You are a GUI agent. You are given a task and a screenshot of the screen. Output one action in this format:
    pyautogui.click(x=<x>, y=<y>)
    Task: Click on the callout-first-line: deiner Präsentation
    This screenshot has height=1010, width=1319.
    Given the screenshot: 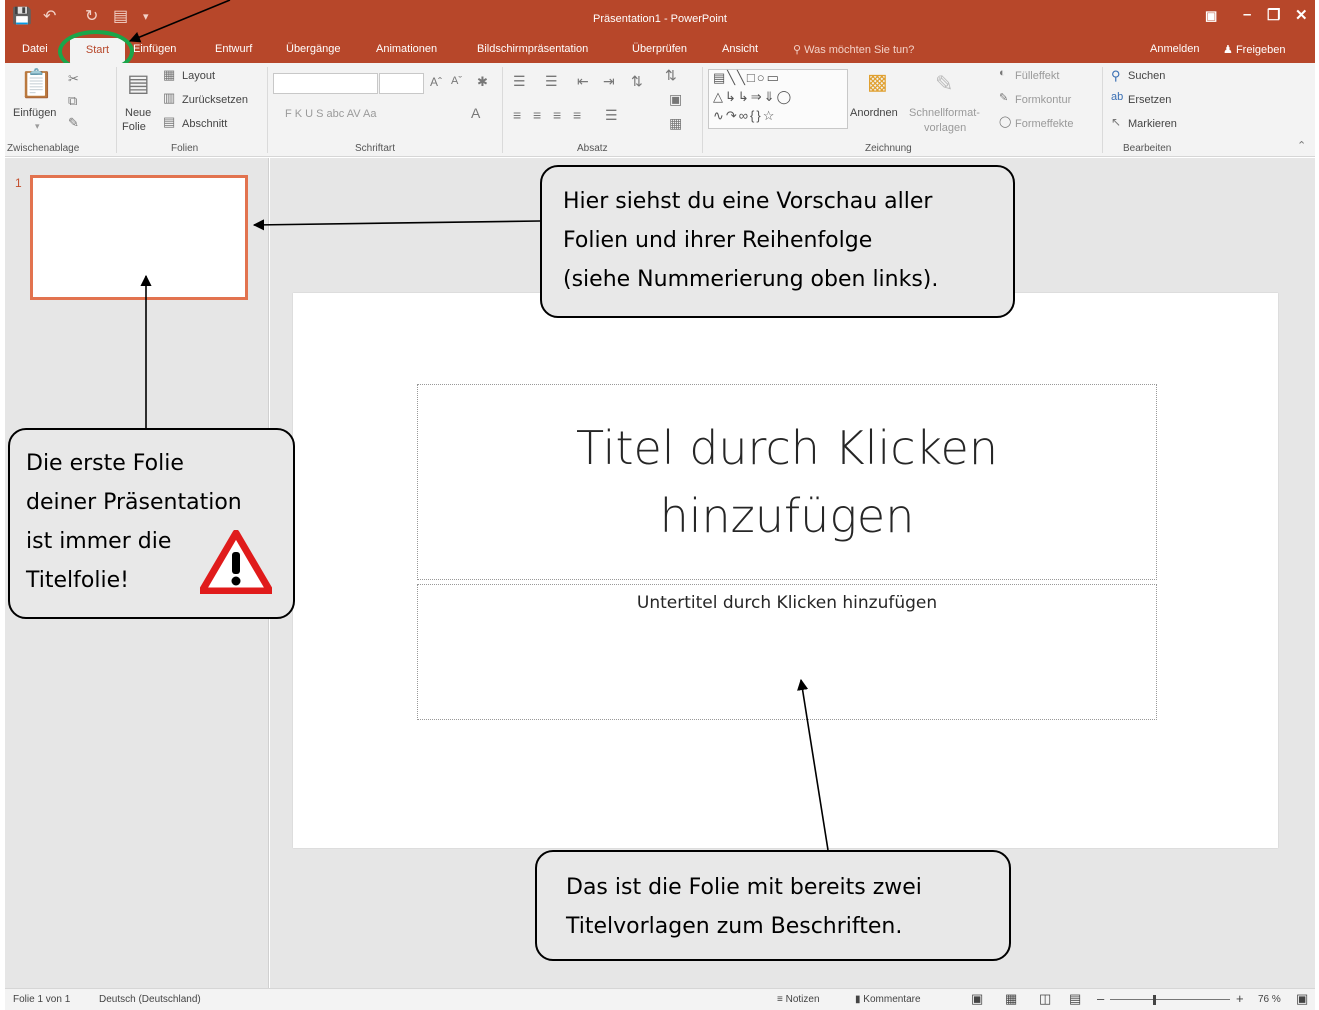 What is the action you would take?
    pyautogui.click(x=134, y=502)
    